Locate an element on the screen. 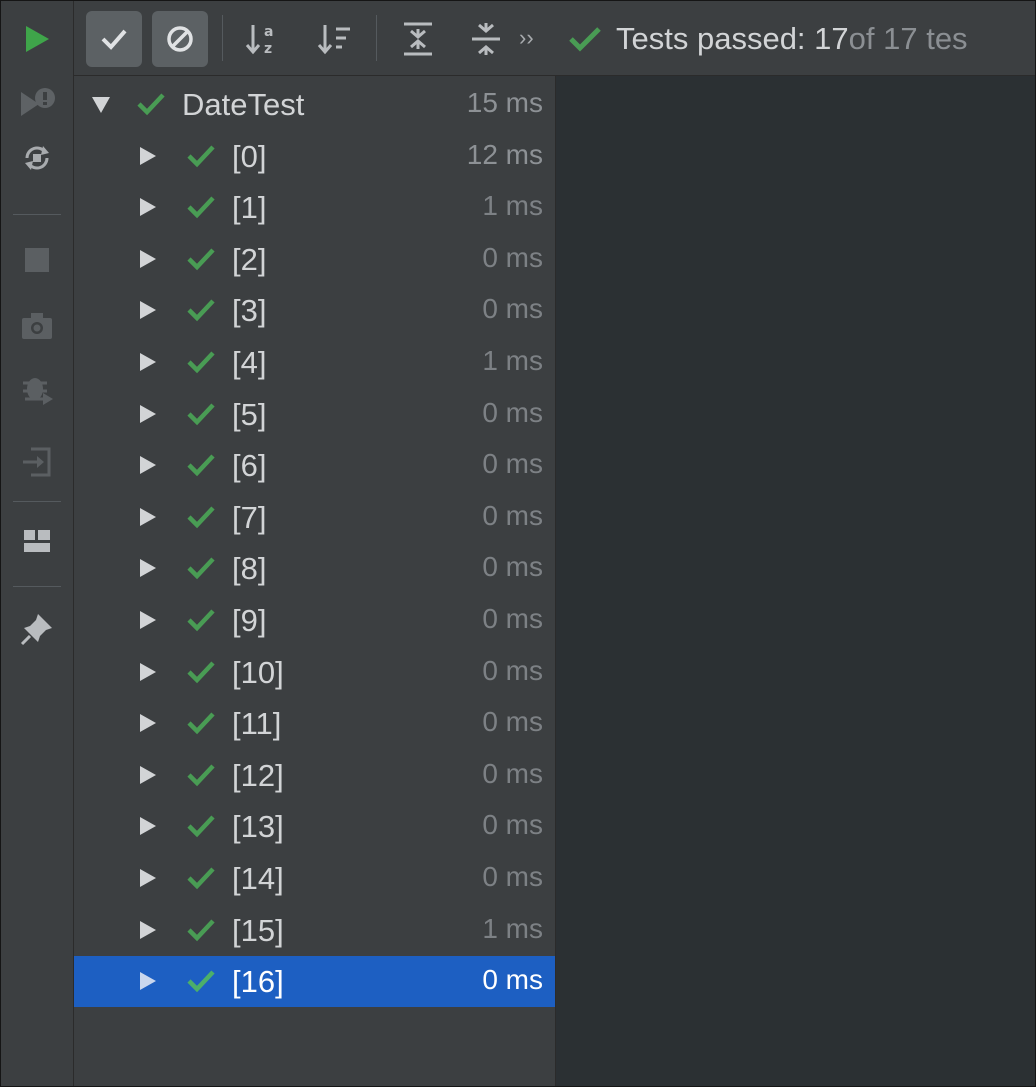 This screenshot has height=1087, width=1036. show-passed-toggle is located at coordinates (114, 39).